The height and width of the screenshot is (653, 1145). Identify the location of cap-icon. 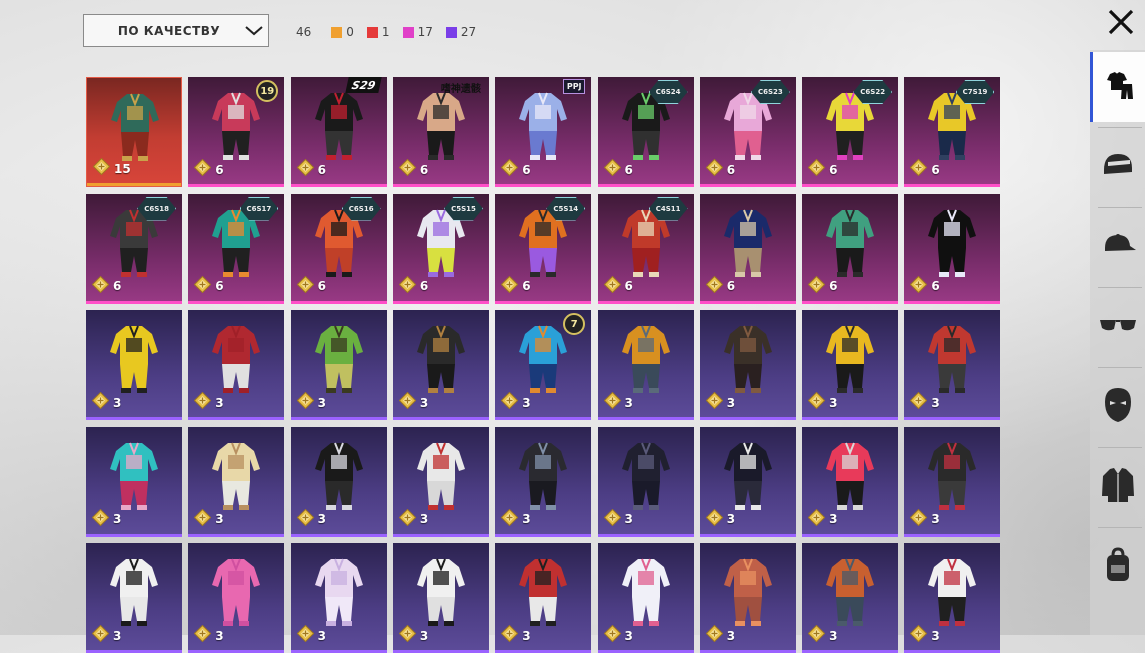
(1118, 247).